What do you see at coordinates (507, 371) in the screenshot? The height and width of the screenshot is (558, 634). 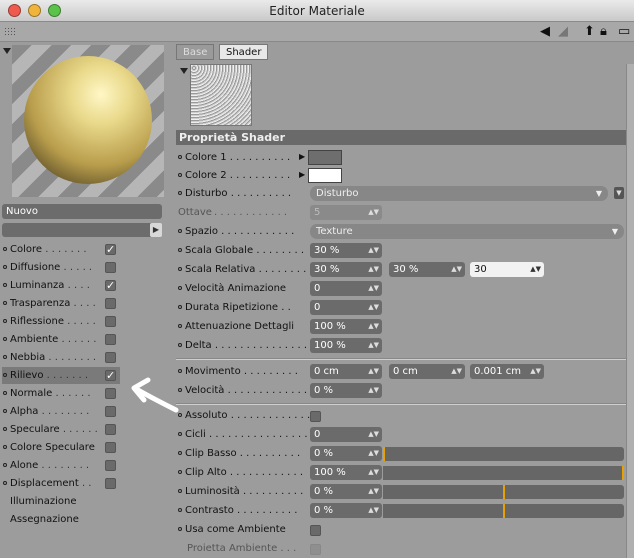 I see `movimento-z-field: 0.001 cm ▲▼` at bounding box center [507, 371].